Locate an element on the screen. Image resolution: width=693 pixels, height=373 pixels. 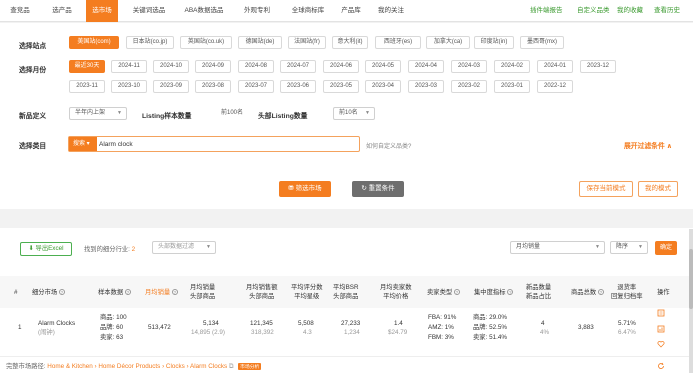
month-option: 2023-02 is located at coordinates (469, 86).